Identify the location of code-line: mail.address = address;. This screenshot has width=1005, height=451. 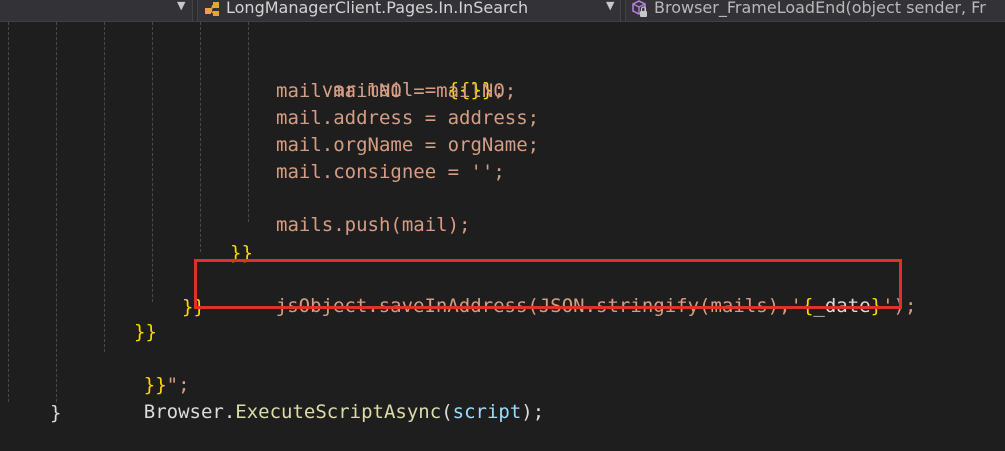
(408, 118).